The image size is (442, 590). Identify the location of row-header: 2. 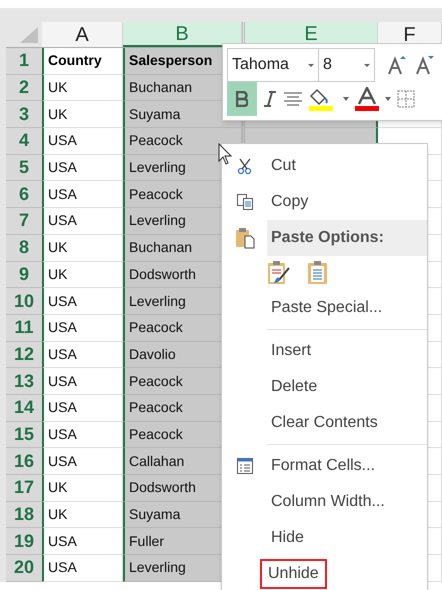
(24, 88).